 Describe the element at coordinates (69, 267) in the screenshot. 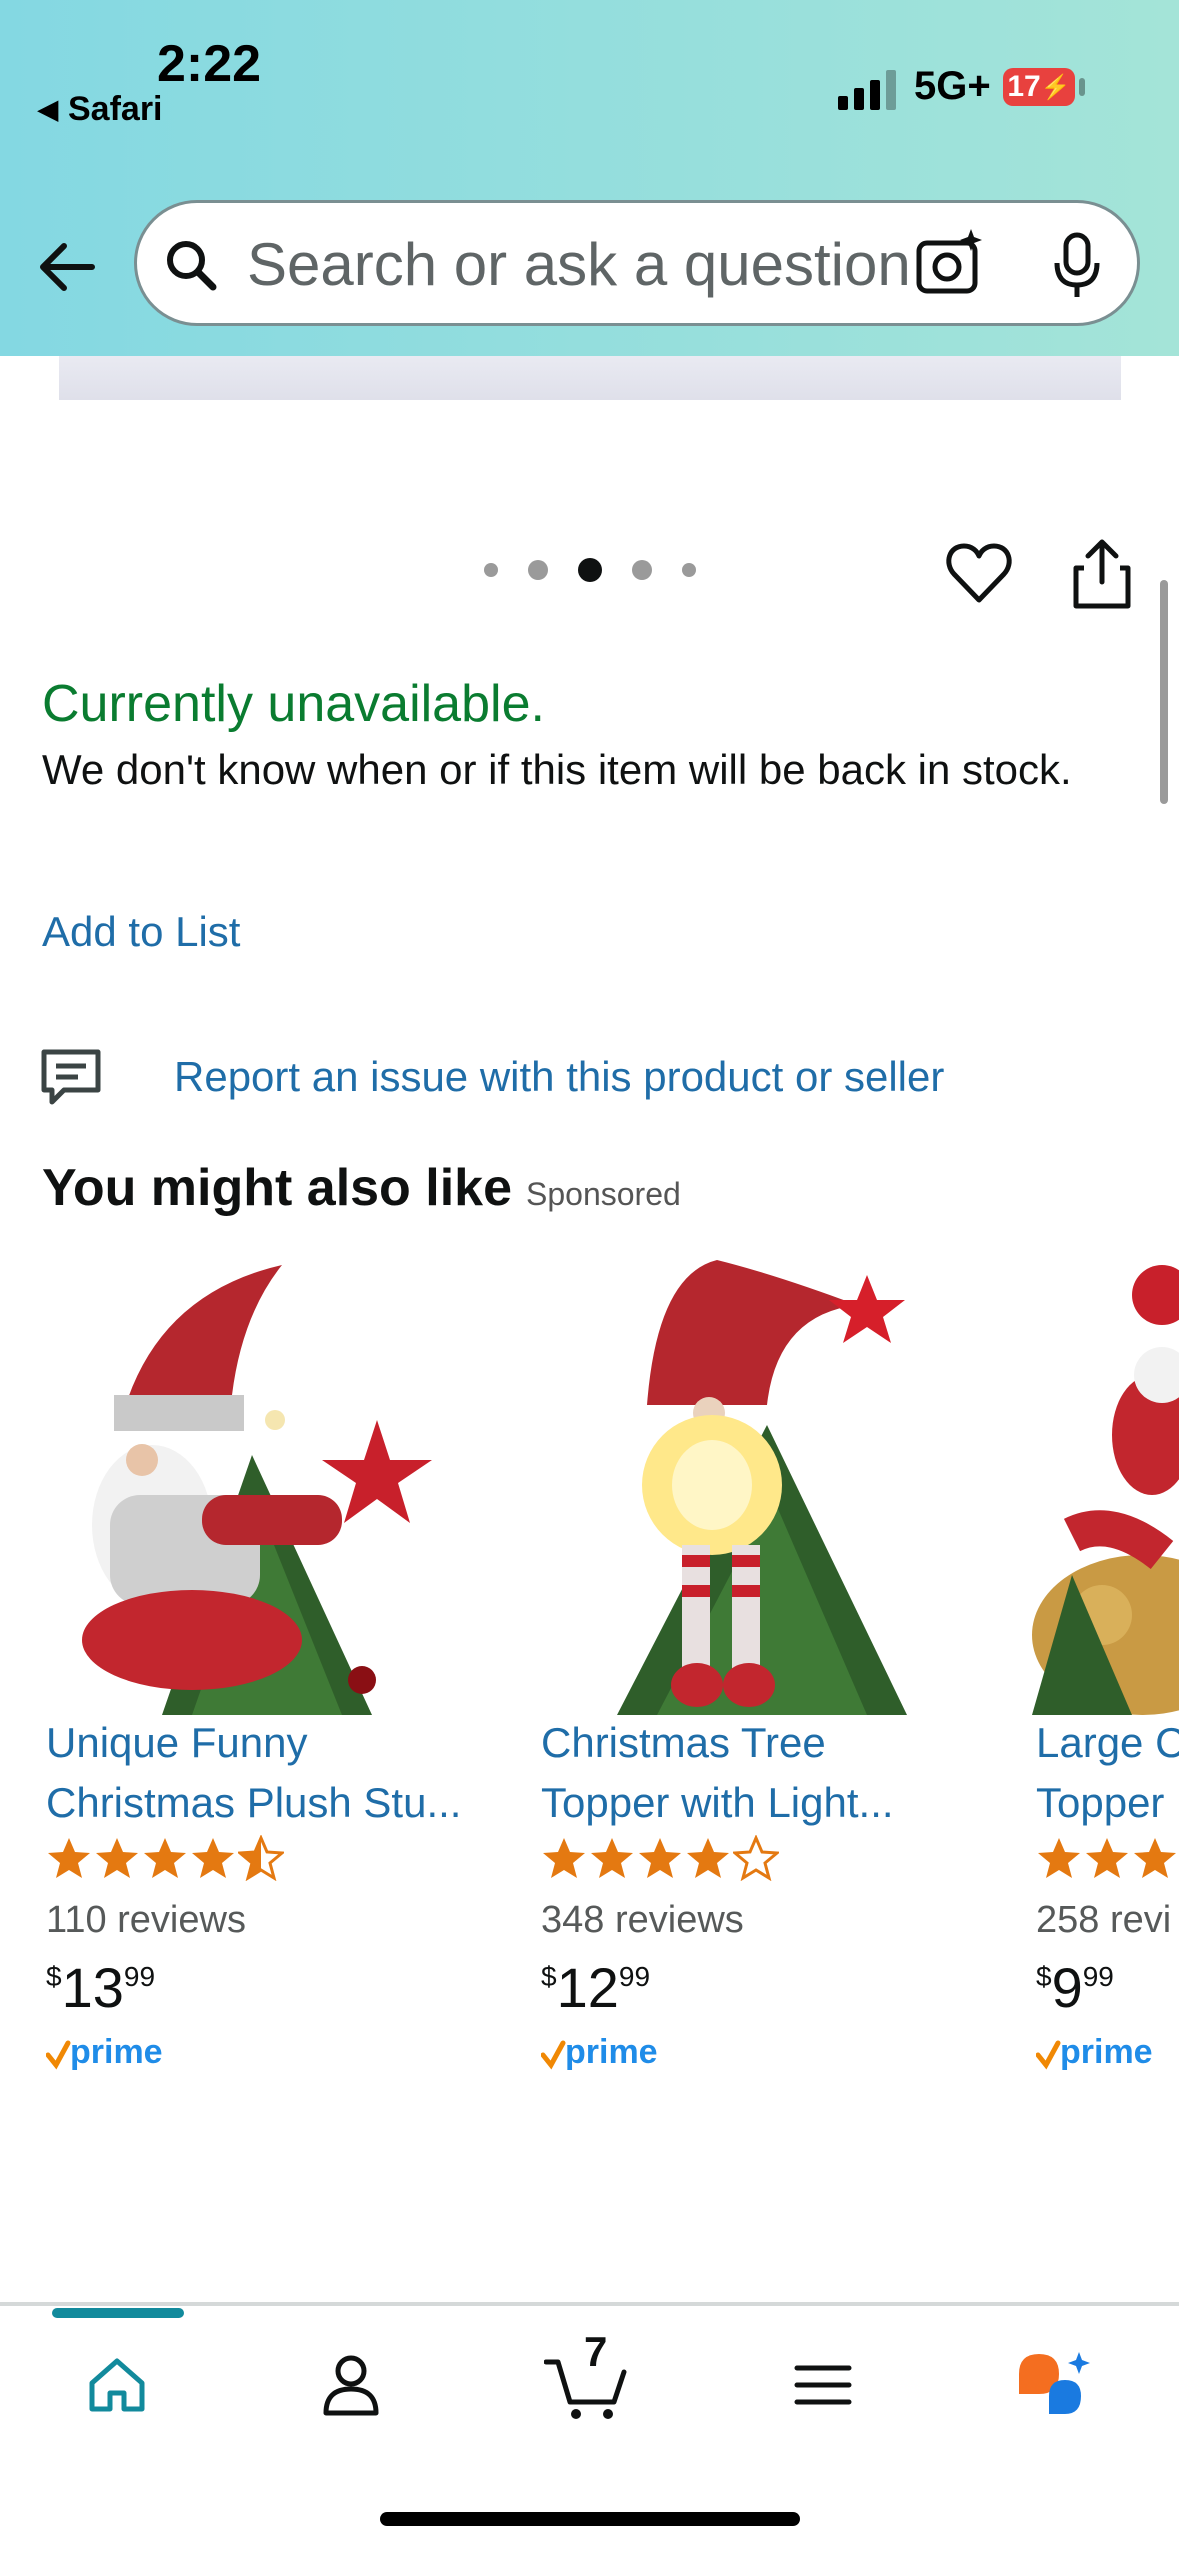

I see `back-arrow-icon` at that location.